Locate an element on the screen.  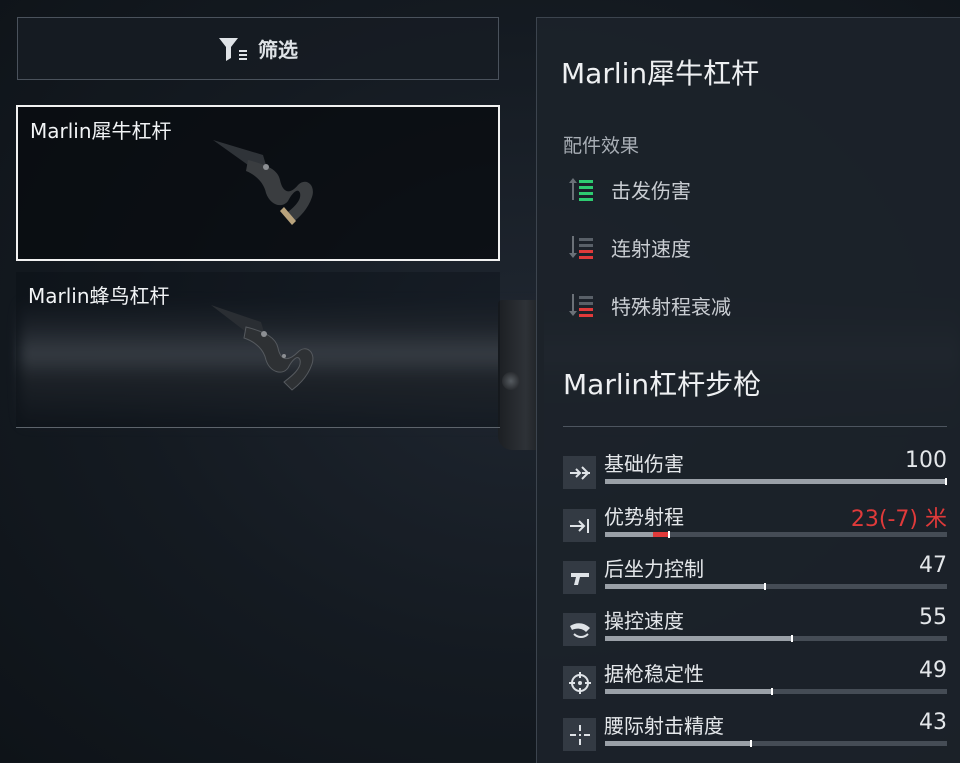
effect-item: 击发伤害 is located at coordinates (630, 189).